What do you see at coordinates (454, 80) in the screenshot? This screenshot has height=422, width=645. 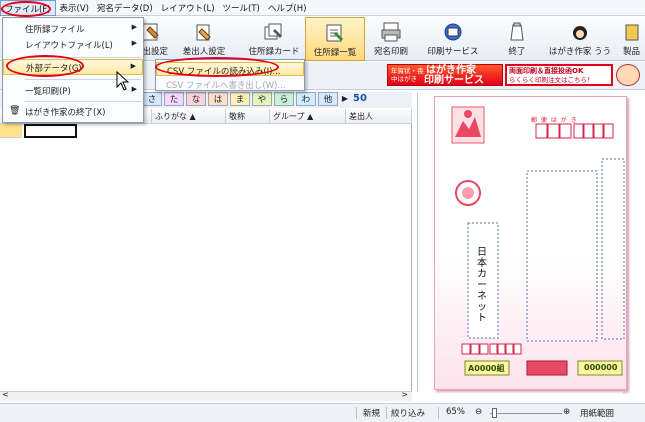 I see `banner-subtitle: 印刷サービス` at bounding box center [454, 80].